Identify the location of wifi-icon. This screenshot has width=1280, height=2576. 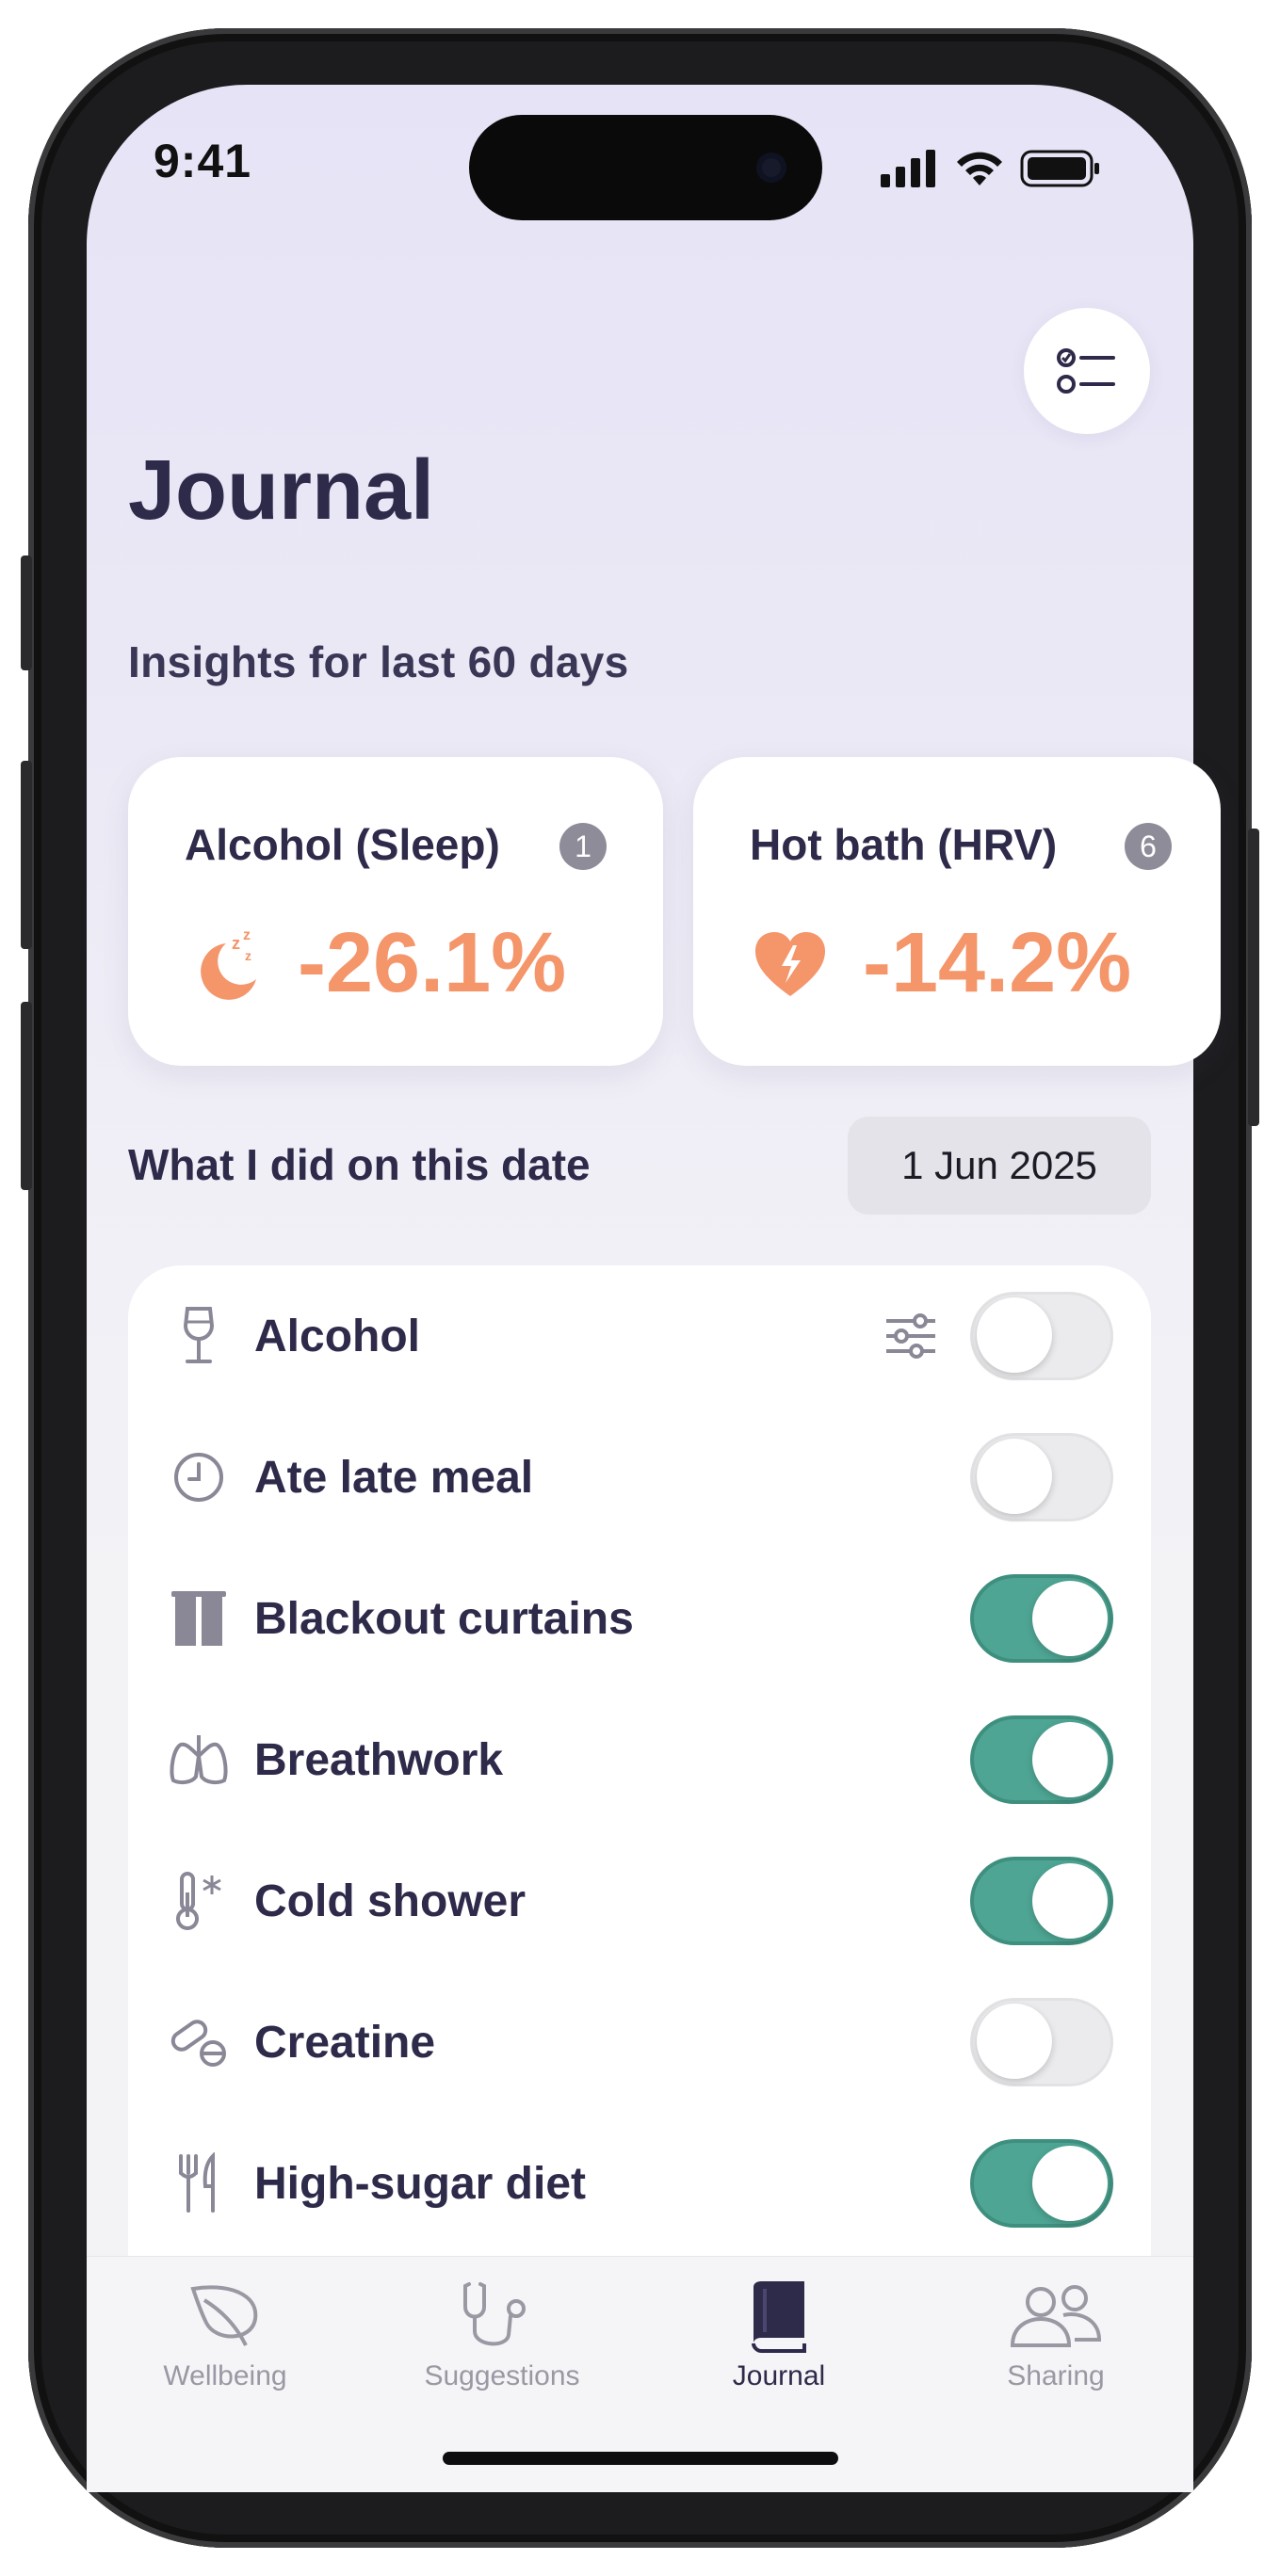
(980, 168).